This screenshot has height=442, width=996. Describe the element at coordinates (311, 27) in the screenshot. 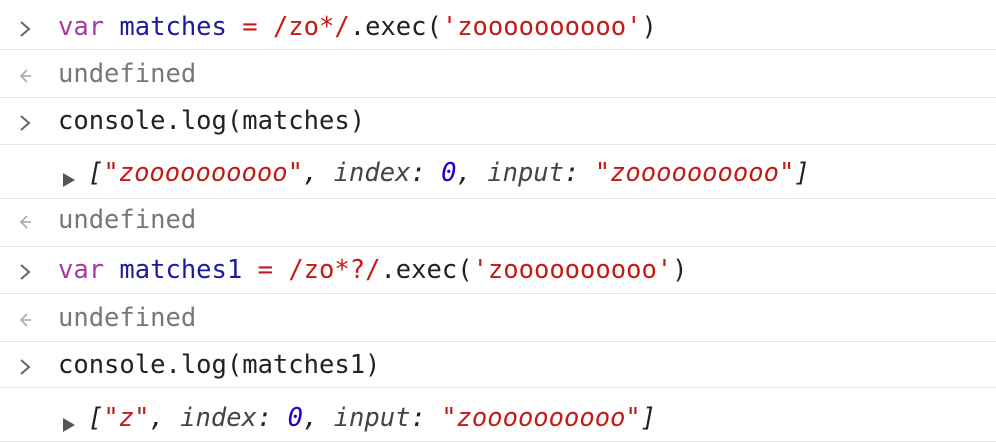

I see `code-token: /zo*/` at that location.